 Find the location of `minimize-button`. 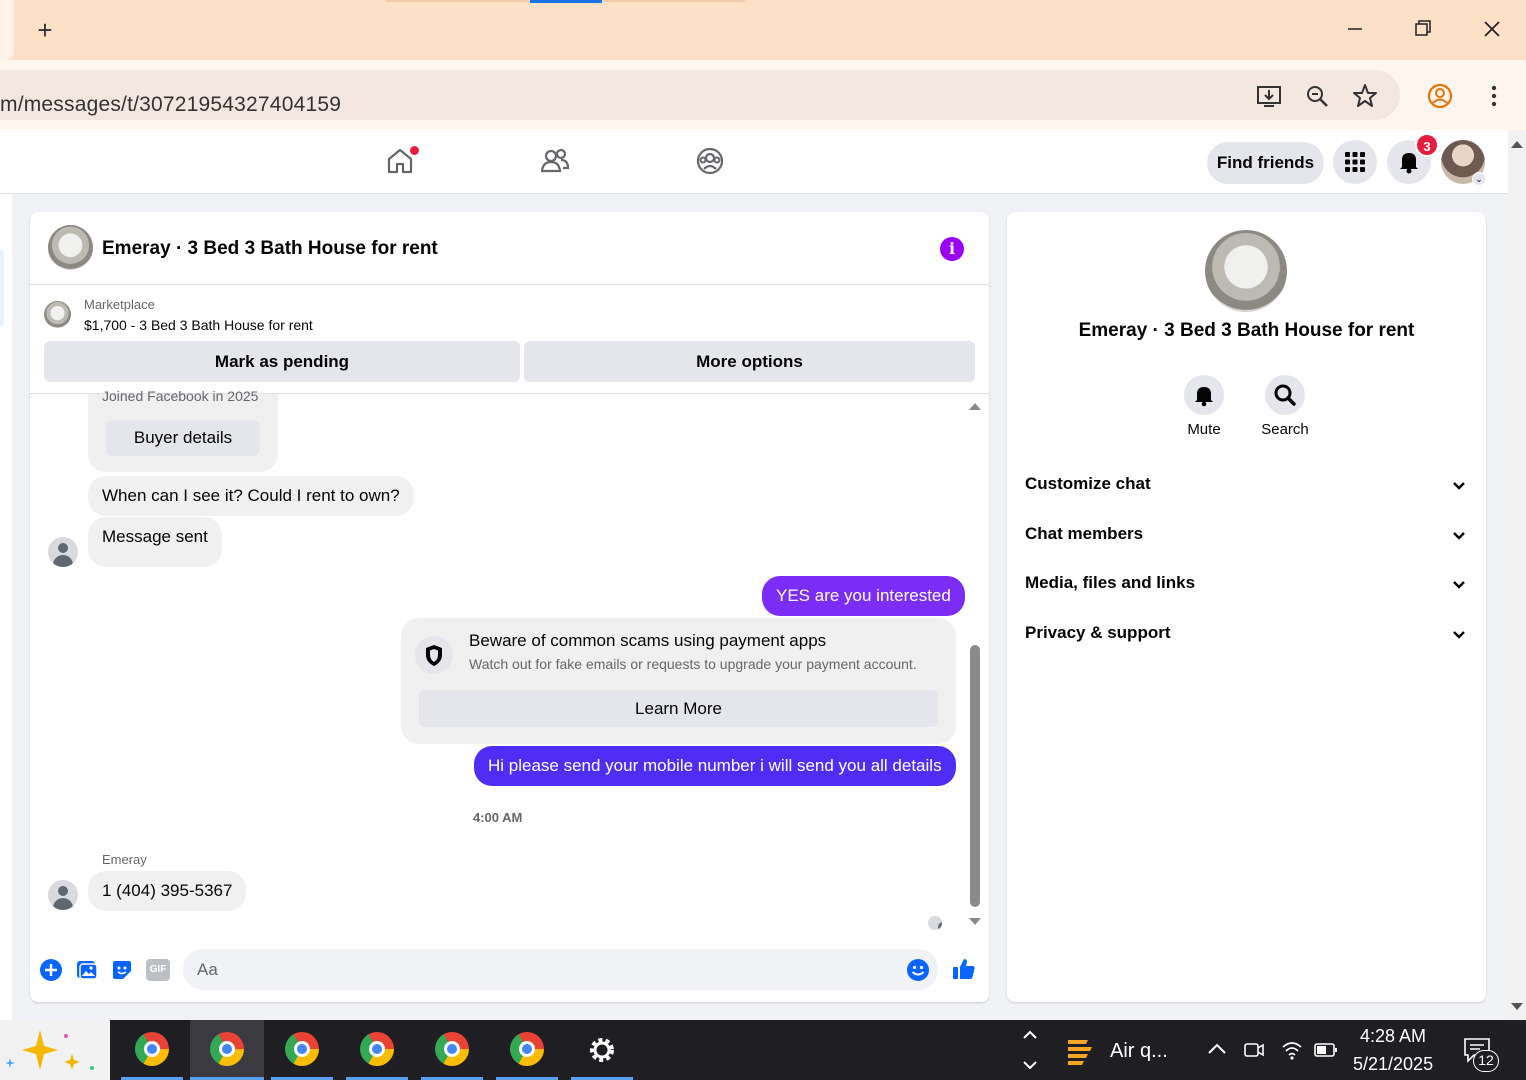

minimize-button is located at coordinates (1355, 29).